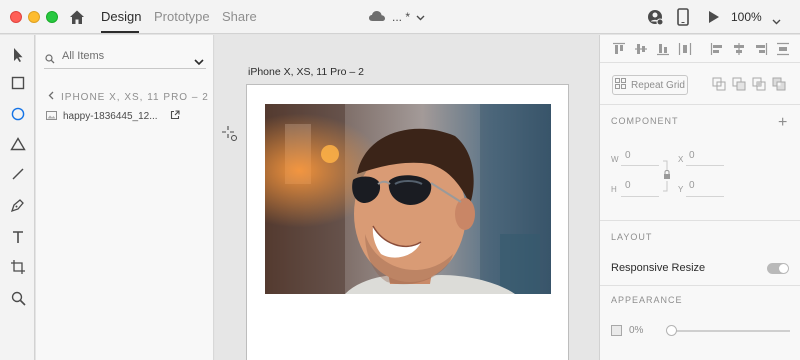 This screenshot has width=800, height=360. Describe the element at coordinates (18, 267) in the screenshot. I see `artboard-tool-icon` at that location.